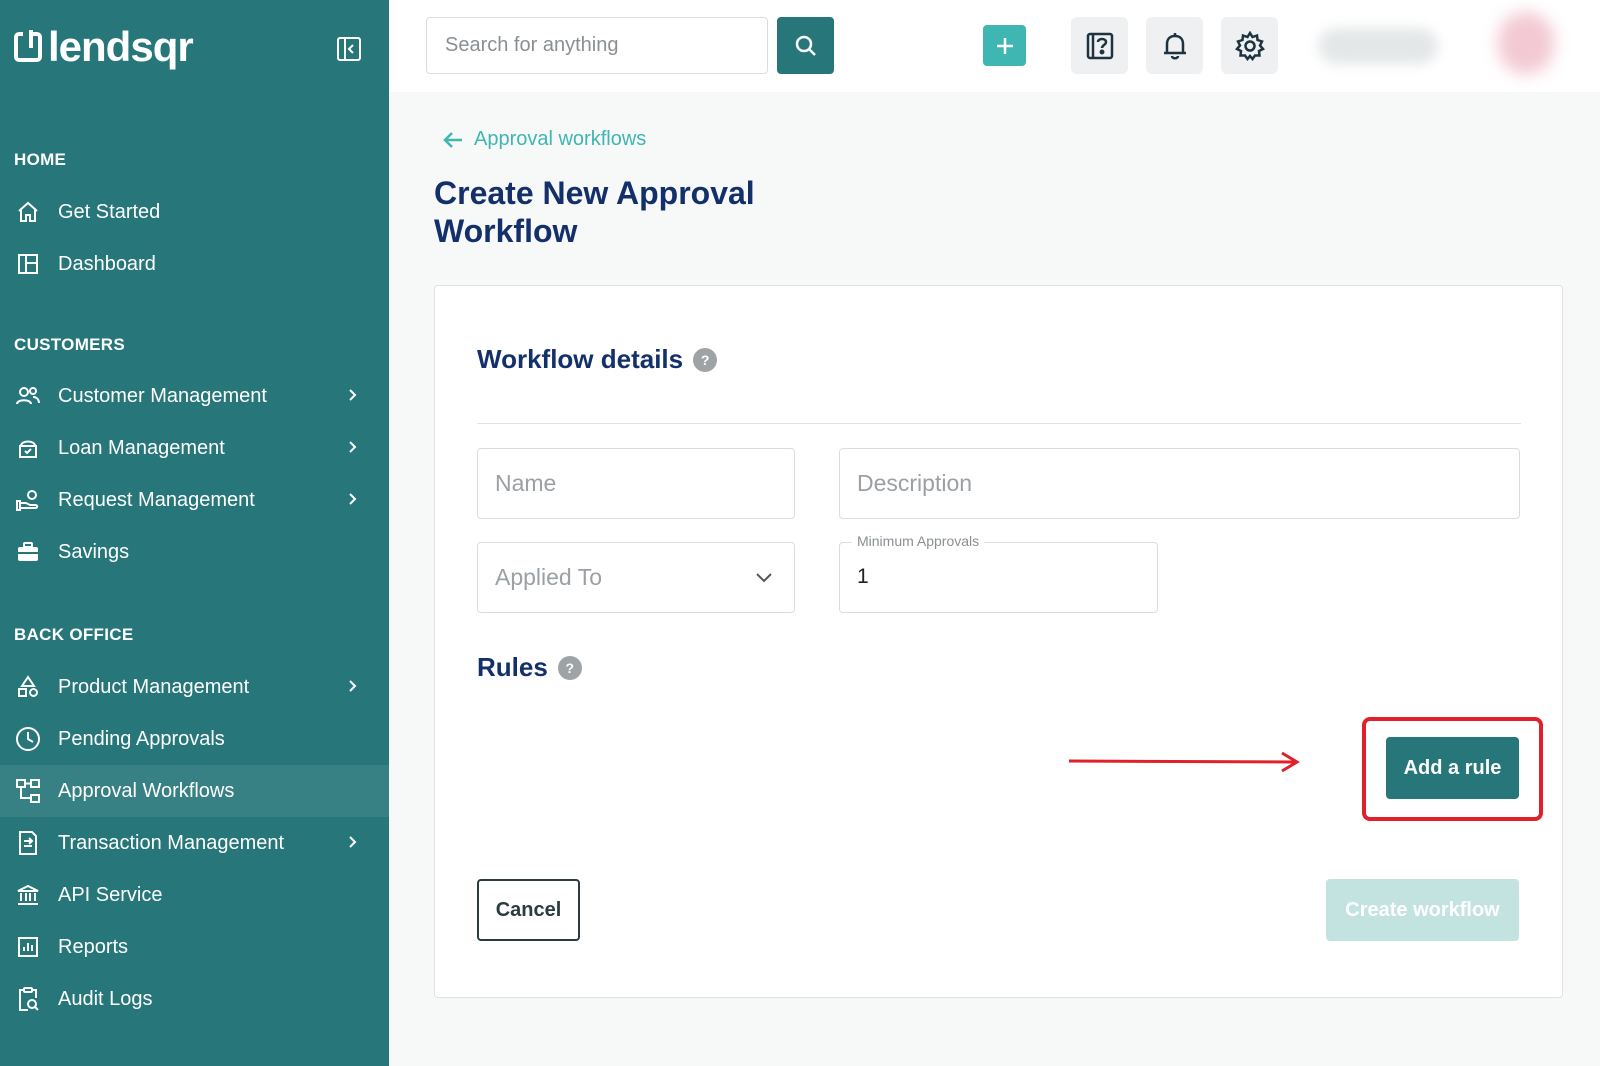 The height and width of the screenshot is (1066, 1600). What do you see at coordinates (597, 45) in the screenshot?
I see `search-input` at bounding box center [597, 45].